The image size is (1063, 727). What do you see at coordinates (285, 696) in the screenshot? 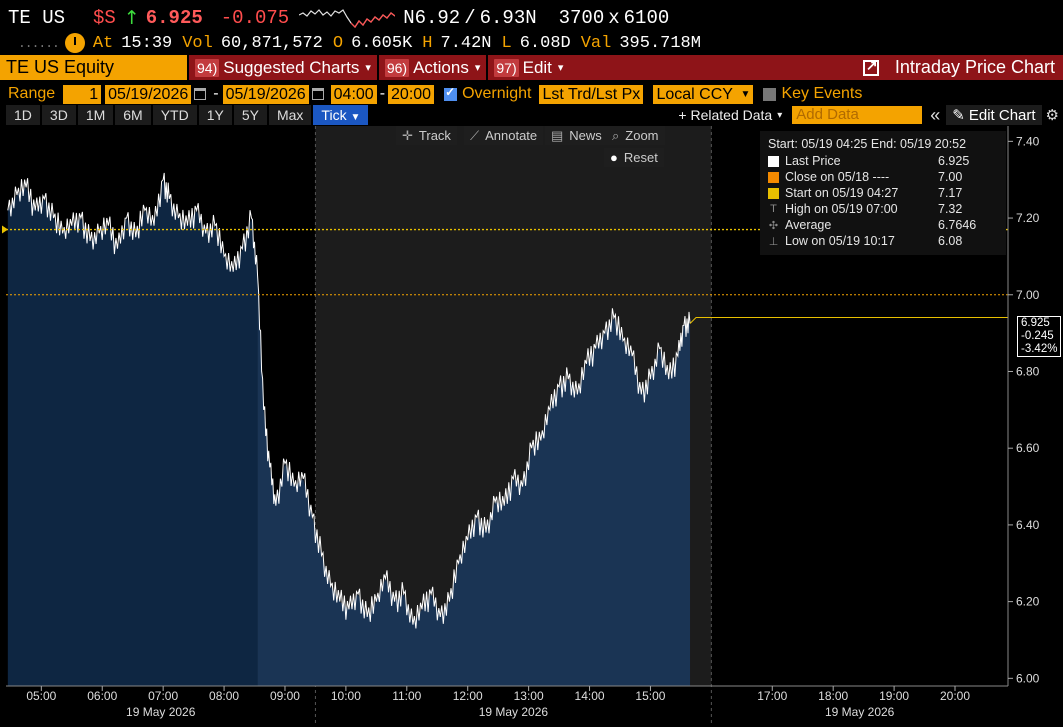
I see `x-tick-label: 09:00` at bounding box center [285, 696].